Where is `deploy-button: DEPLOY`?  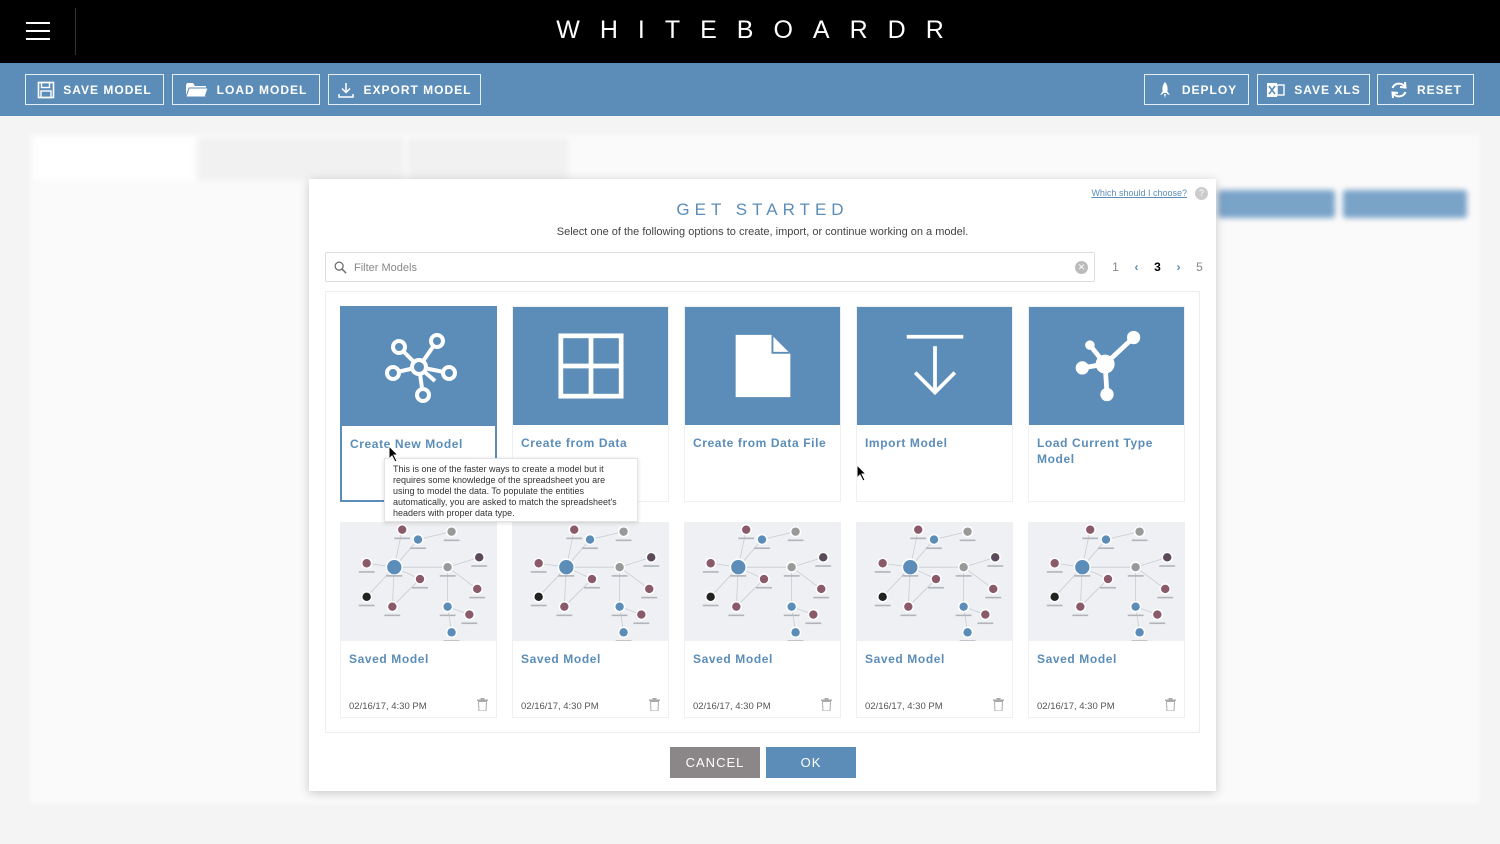
deploy-button: DEPLOY is located at coordinates (1196, 89).